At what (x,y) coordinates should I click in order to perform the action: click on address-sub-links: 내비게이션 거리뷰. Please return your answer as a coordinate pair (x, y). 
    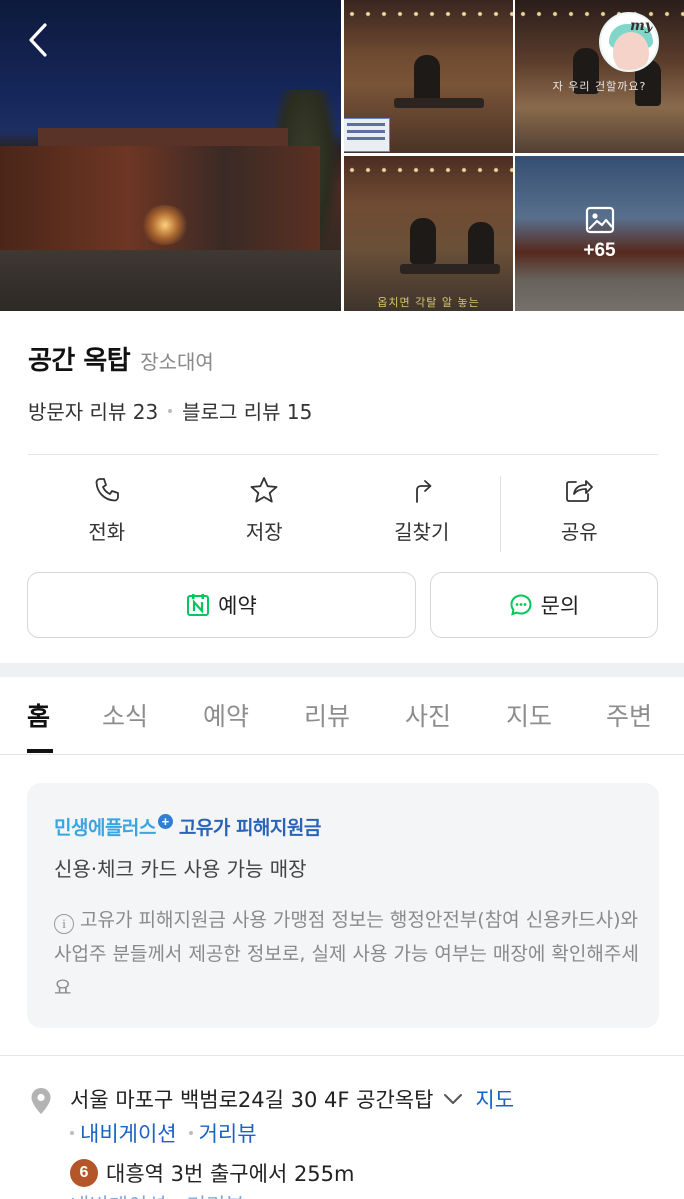
    Looking at the image, I should click on (163, 1133).